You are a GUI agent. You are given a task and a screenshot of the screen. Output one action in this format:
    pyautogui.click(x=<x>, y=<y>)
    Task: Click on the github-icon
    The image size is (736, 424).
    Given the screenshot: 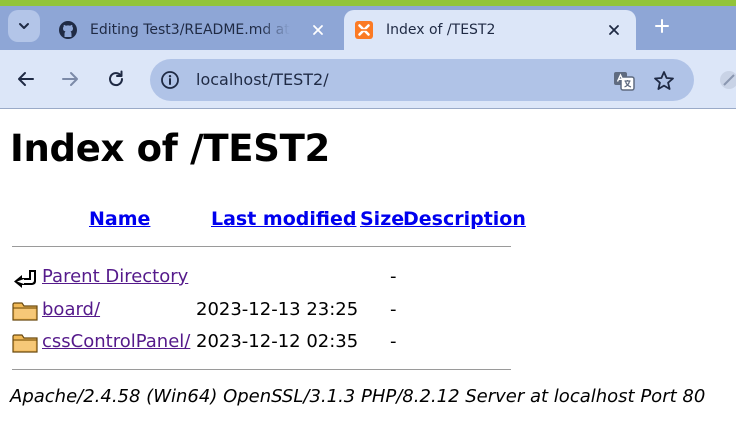 What is the action you would take?
    pyautogui.click(x=68, y=30)
    